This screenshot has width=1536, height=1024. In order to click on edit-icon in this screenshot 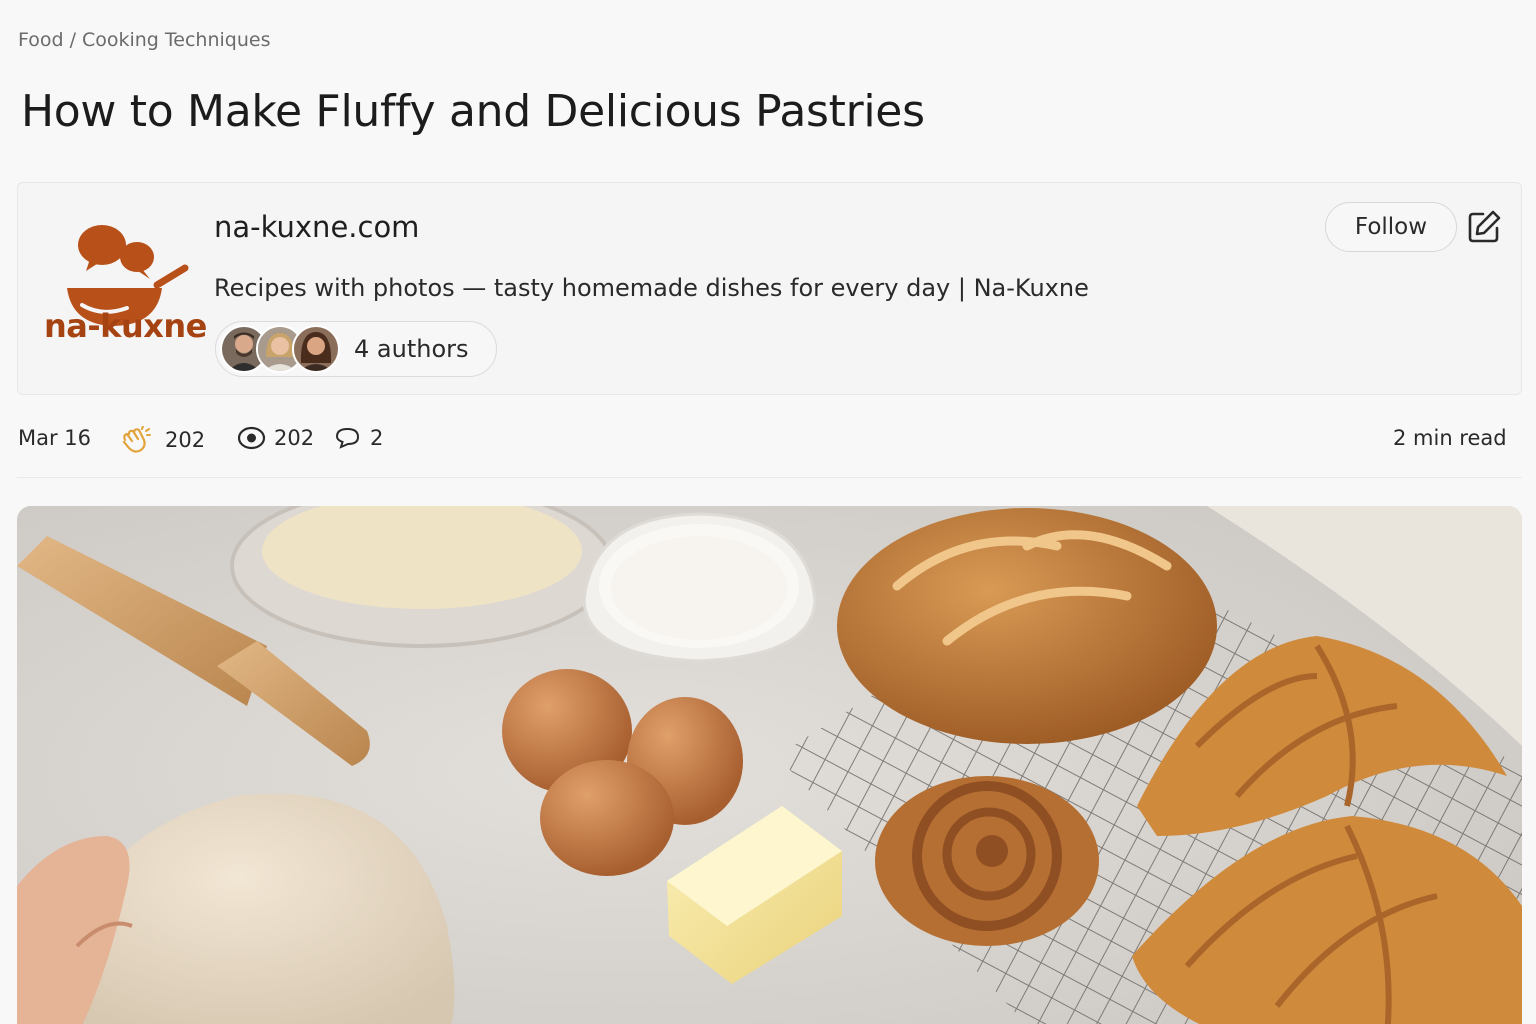, I will do `click(1484, 227)`.